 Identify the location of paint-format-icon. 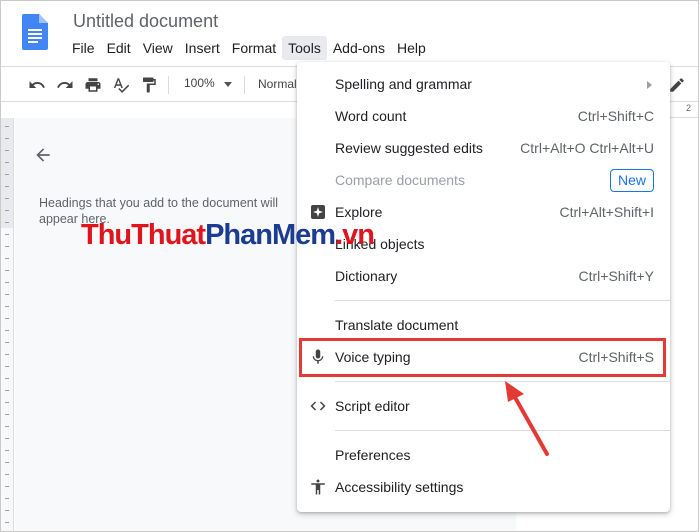
(149, 85).